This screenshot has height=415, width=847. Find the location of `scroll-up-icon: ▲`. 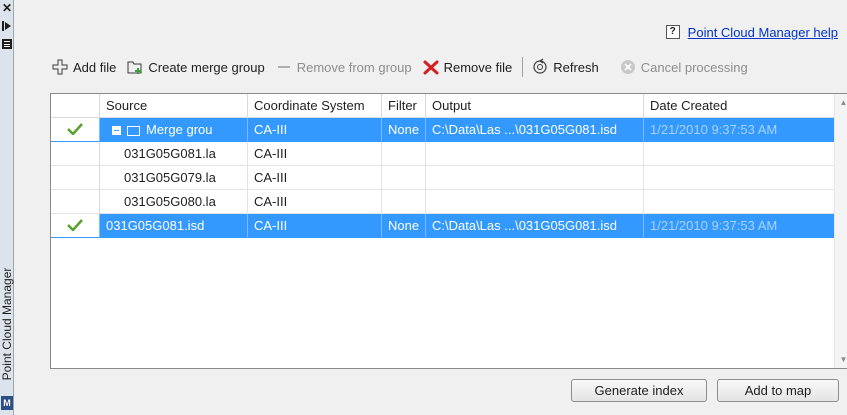

scroll-up-icon: ▲ is located at coordinates (841, 102).